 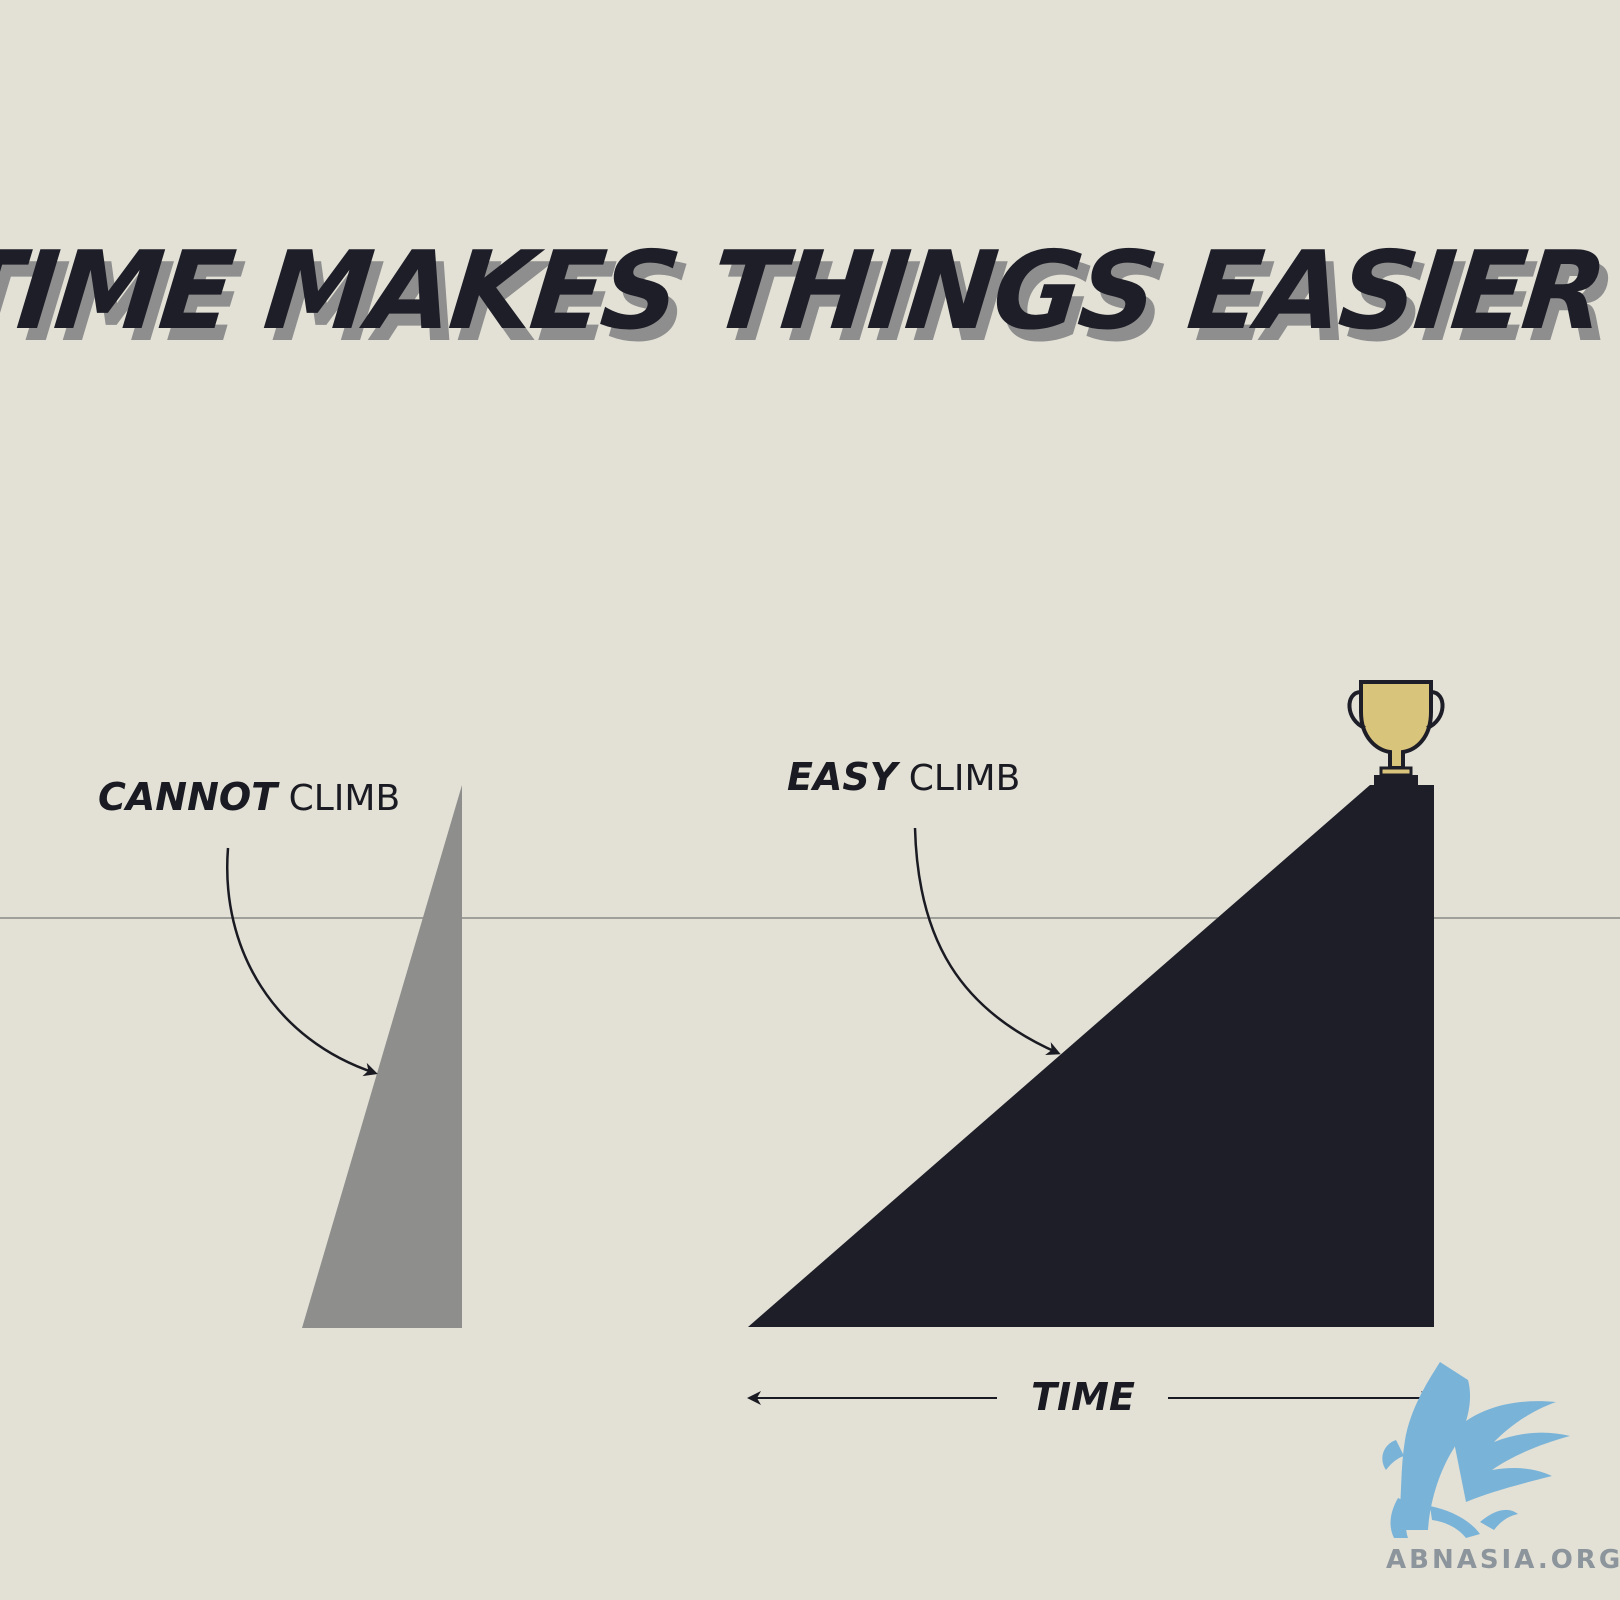 What do you see at coordinates (1503, 1560) in the screenshot?
I see `watermark-text: ABNASIA.ORG` at bounding box center [1503, 1560].